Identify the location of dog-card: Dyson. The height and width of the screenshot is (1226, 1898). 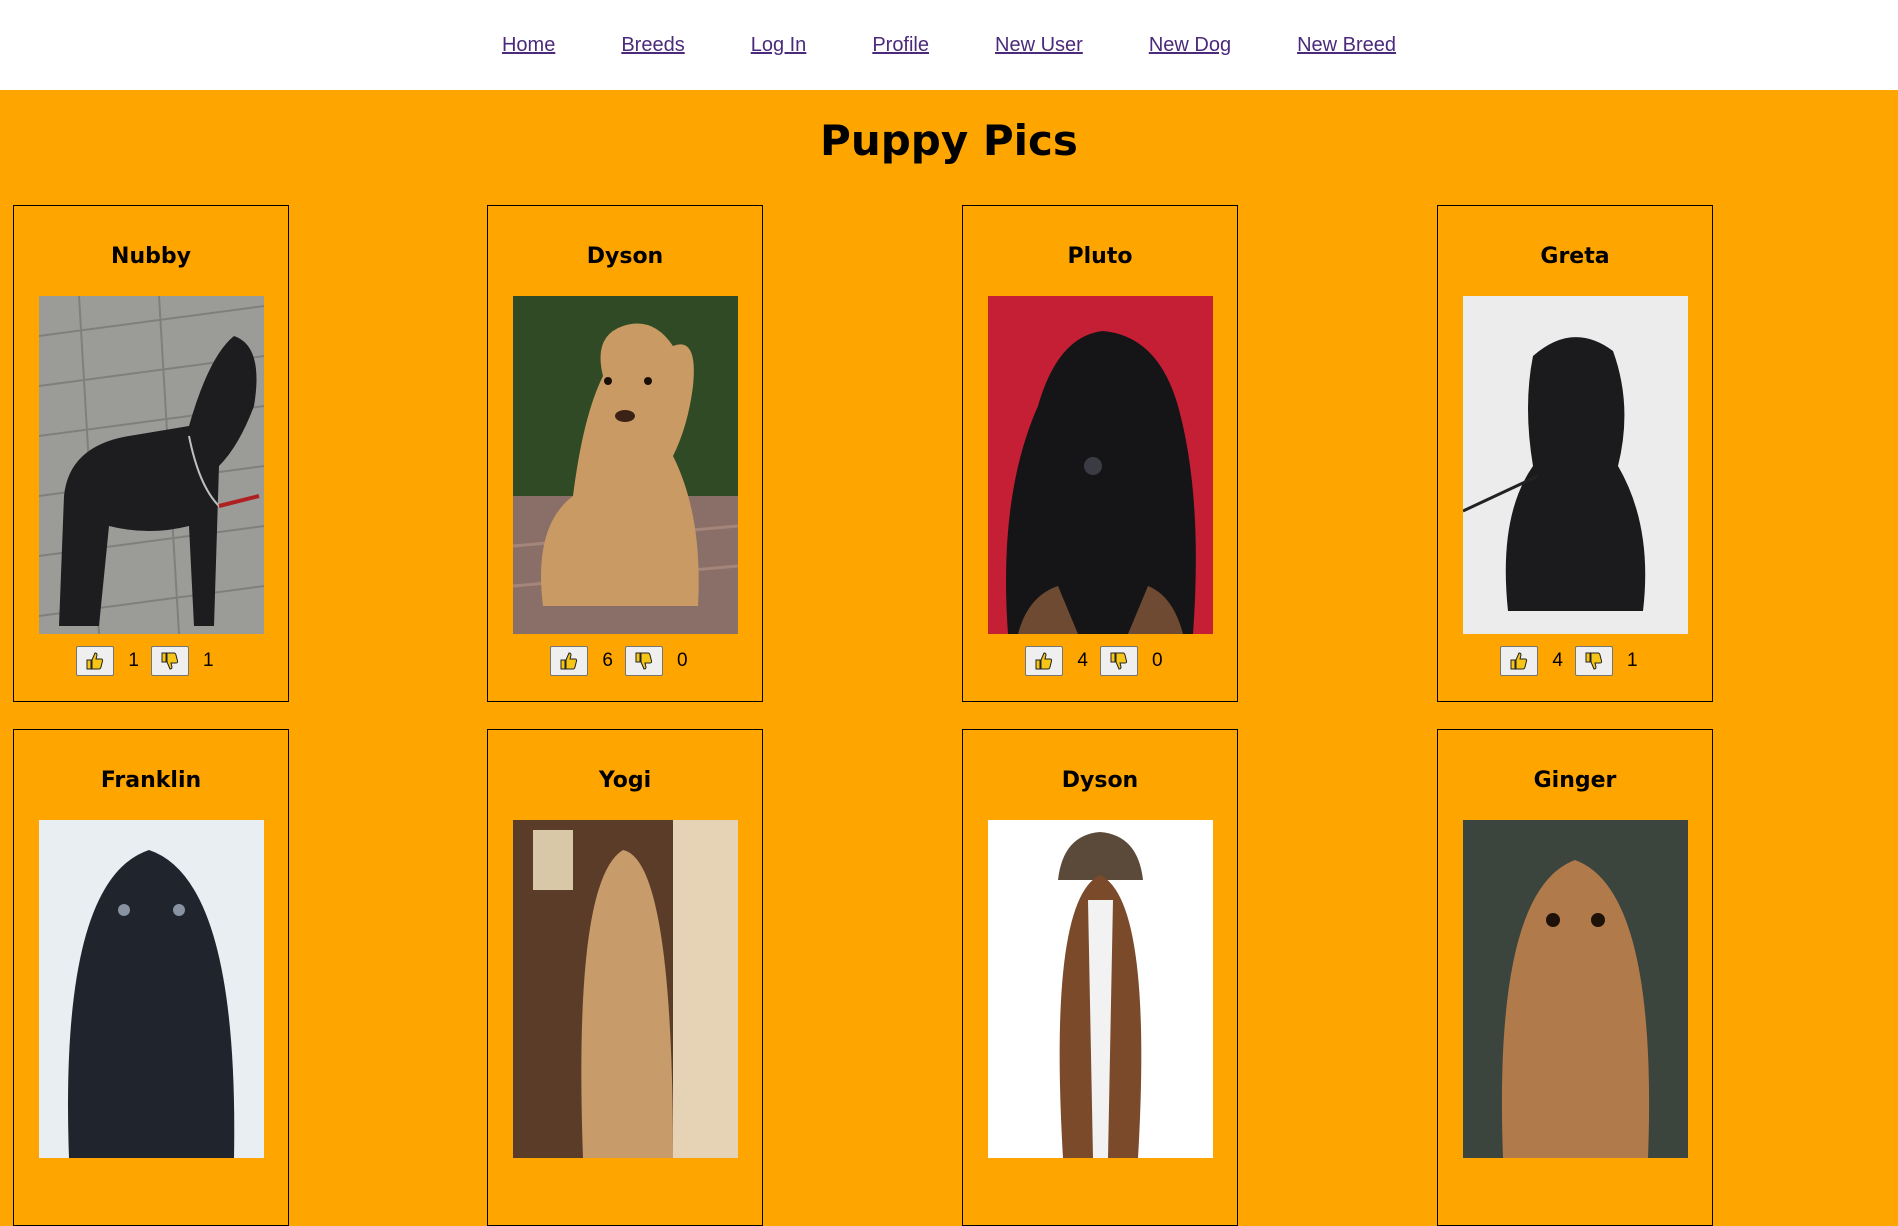
(1100, 977).